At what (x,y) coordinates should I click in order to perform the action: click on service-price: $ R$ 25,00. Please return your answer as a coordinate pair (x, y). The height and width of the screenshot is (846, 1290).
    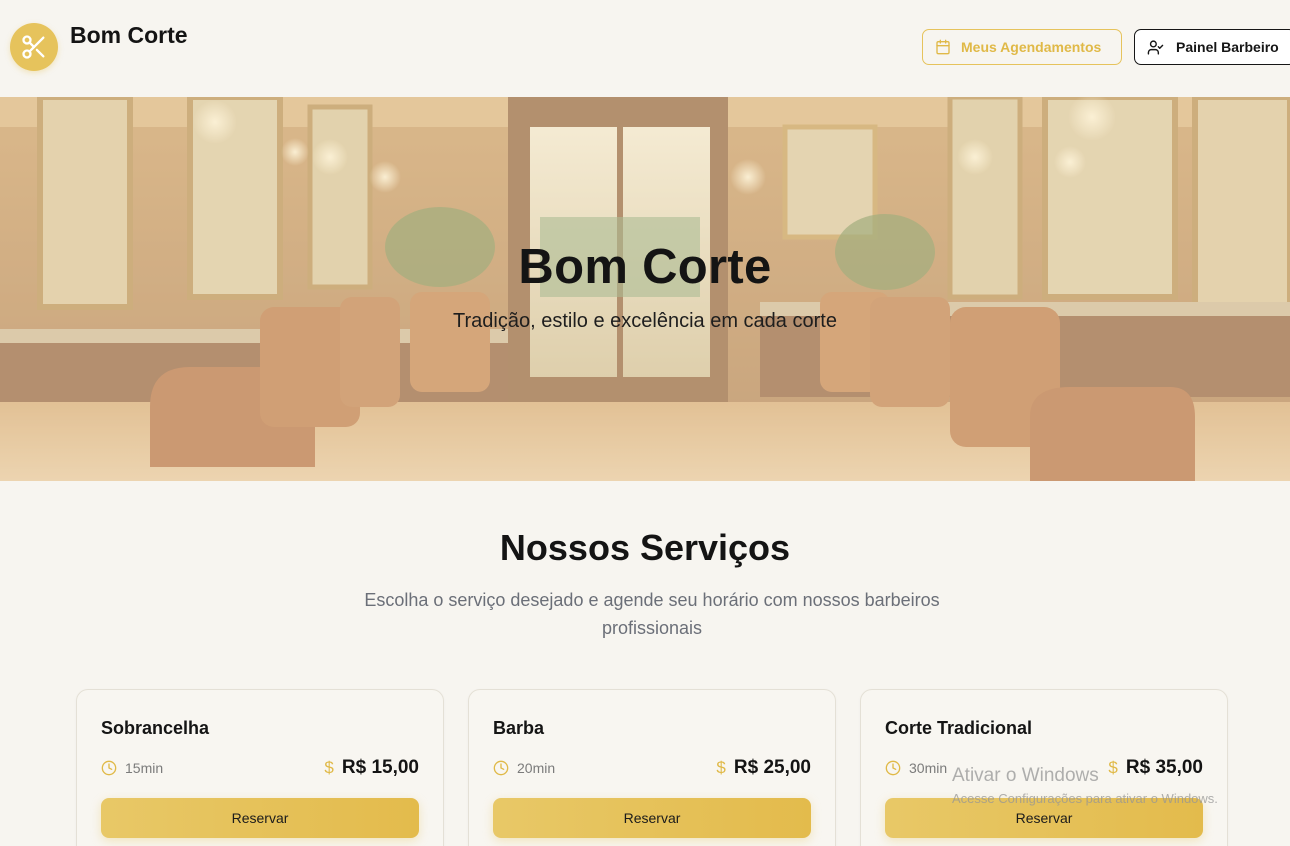
    Looking at the image, I should click on (763, 768).